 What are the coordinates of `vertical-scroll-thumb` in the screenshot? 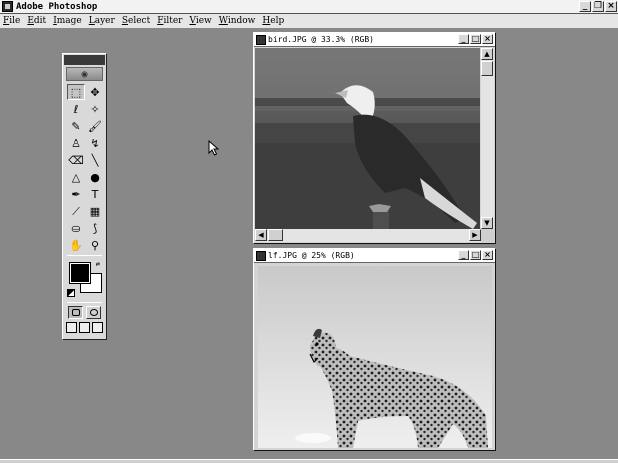 It's located at (487, 68).